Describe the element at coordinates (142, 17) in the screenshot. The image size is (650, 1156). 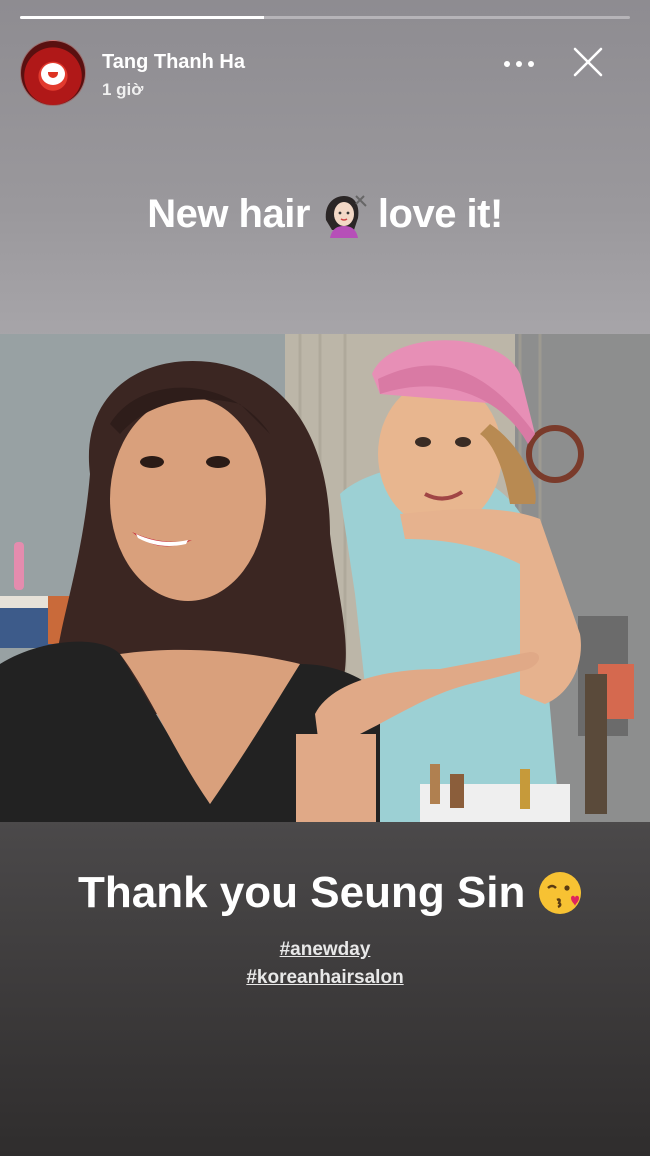
I see `story-progress-fill` at that location.